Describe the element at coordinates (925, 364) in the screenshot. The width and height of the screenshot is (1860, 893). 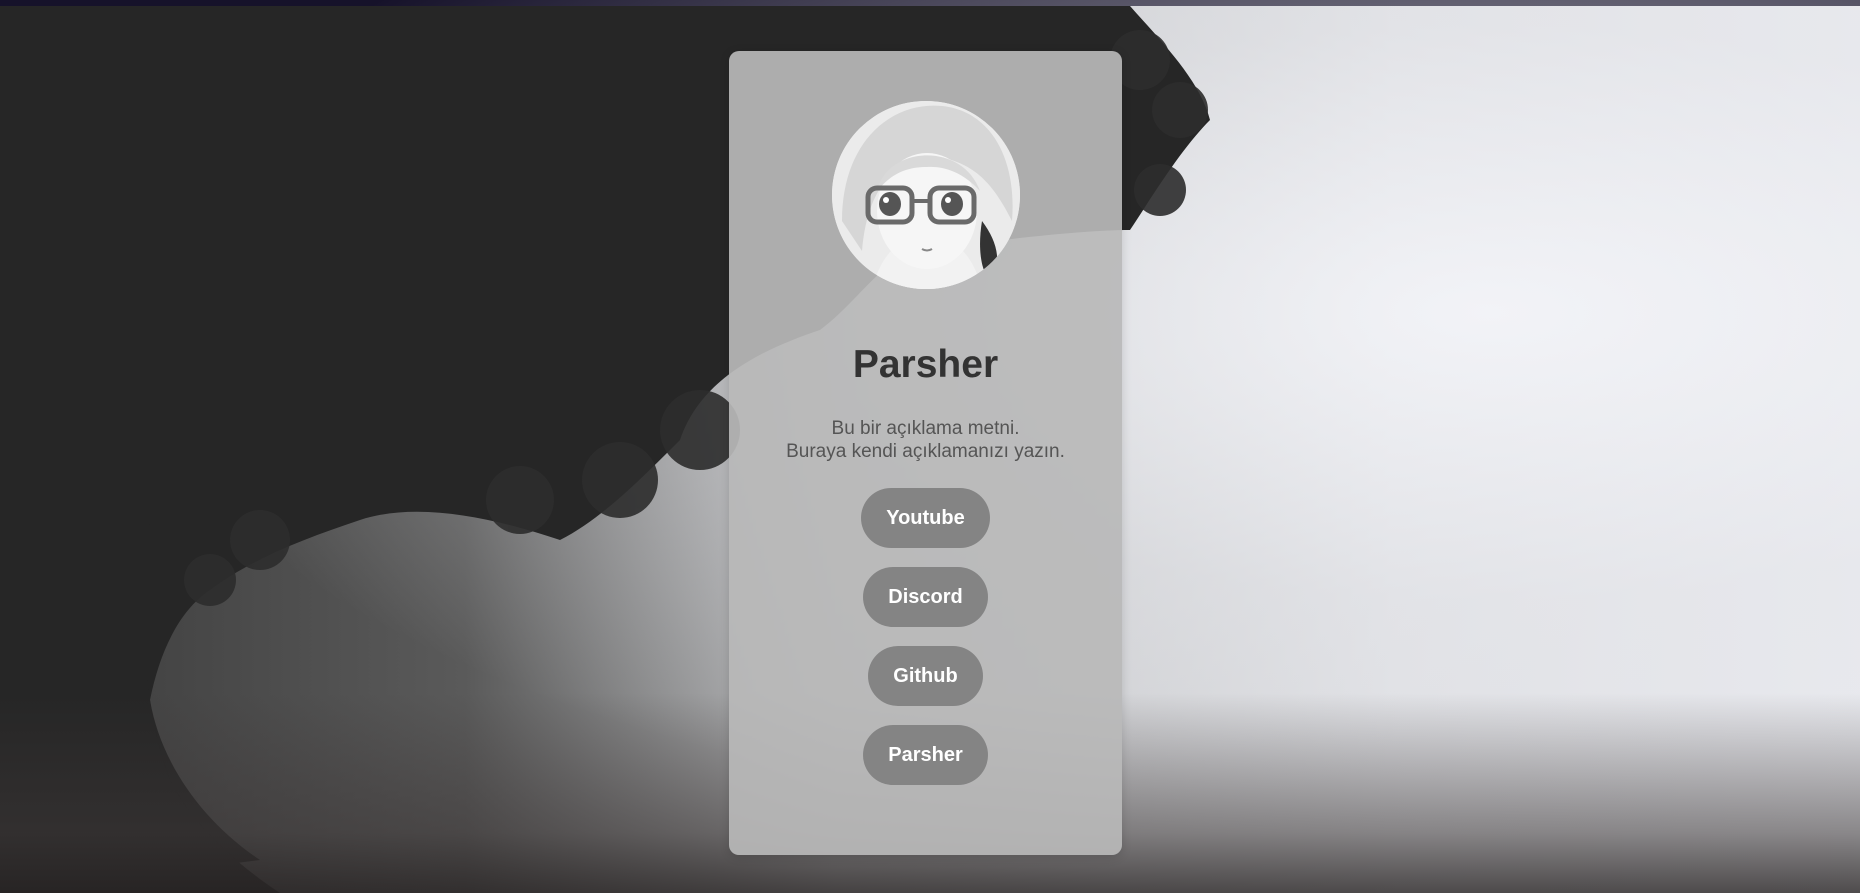
I see `profile-name: Parsher` at that location.